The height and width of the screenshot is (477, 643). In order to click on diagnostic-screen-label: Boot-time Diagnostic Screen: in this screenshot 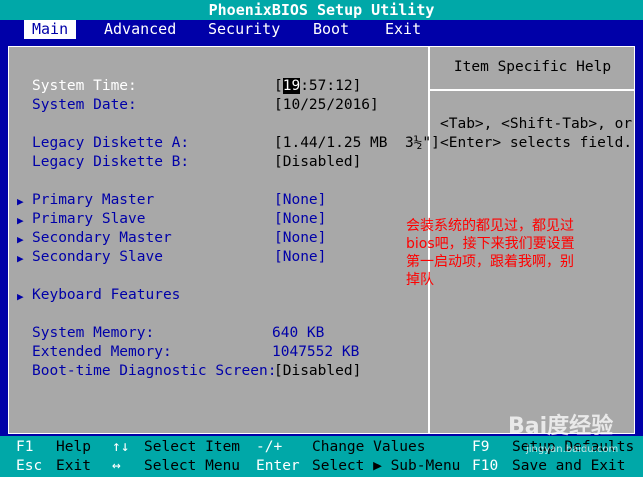, I will do `click(154, 371)`.